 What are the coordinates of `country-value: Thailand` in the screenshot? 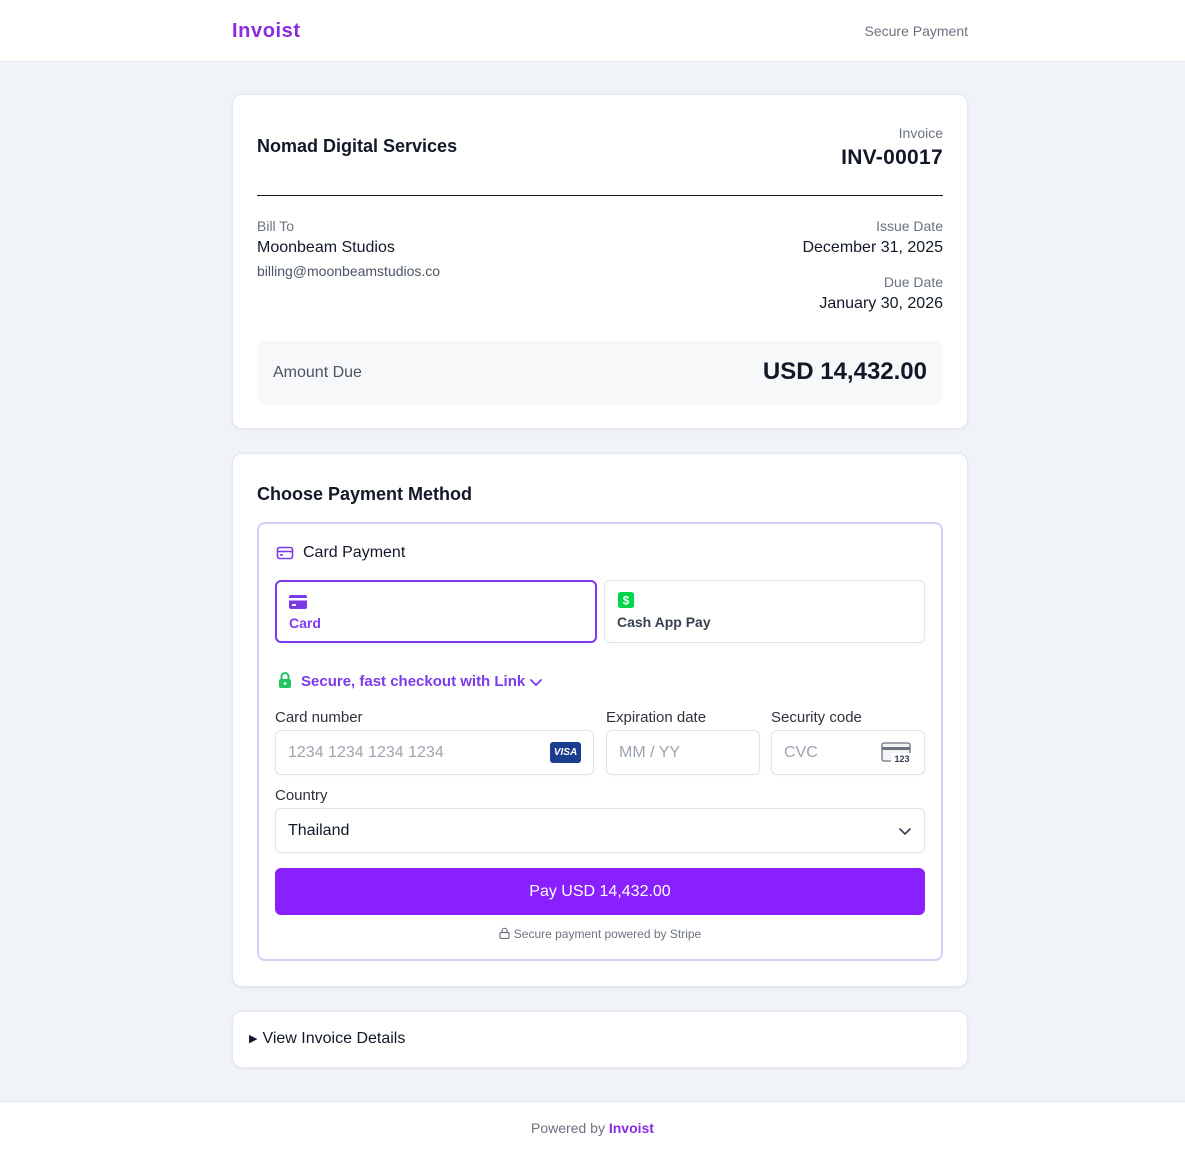 It's located at (319, 830).